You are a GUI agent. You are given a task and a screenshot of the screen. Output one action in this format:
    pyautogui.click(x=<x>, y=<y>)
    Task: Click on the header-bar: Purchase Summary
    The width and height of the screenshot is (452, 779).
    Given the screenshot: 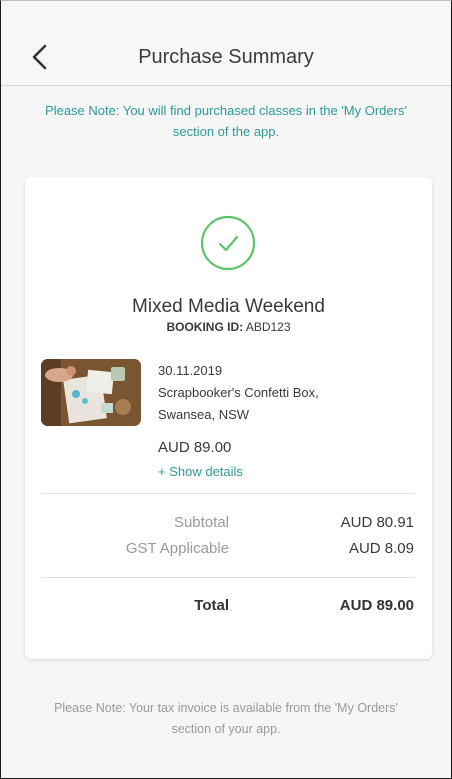 What is the action you would take?
    pyautogui.click(x=226, y=43)
    